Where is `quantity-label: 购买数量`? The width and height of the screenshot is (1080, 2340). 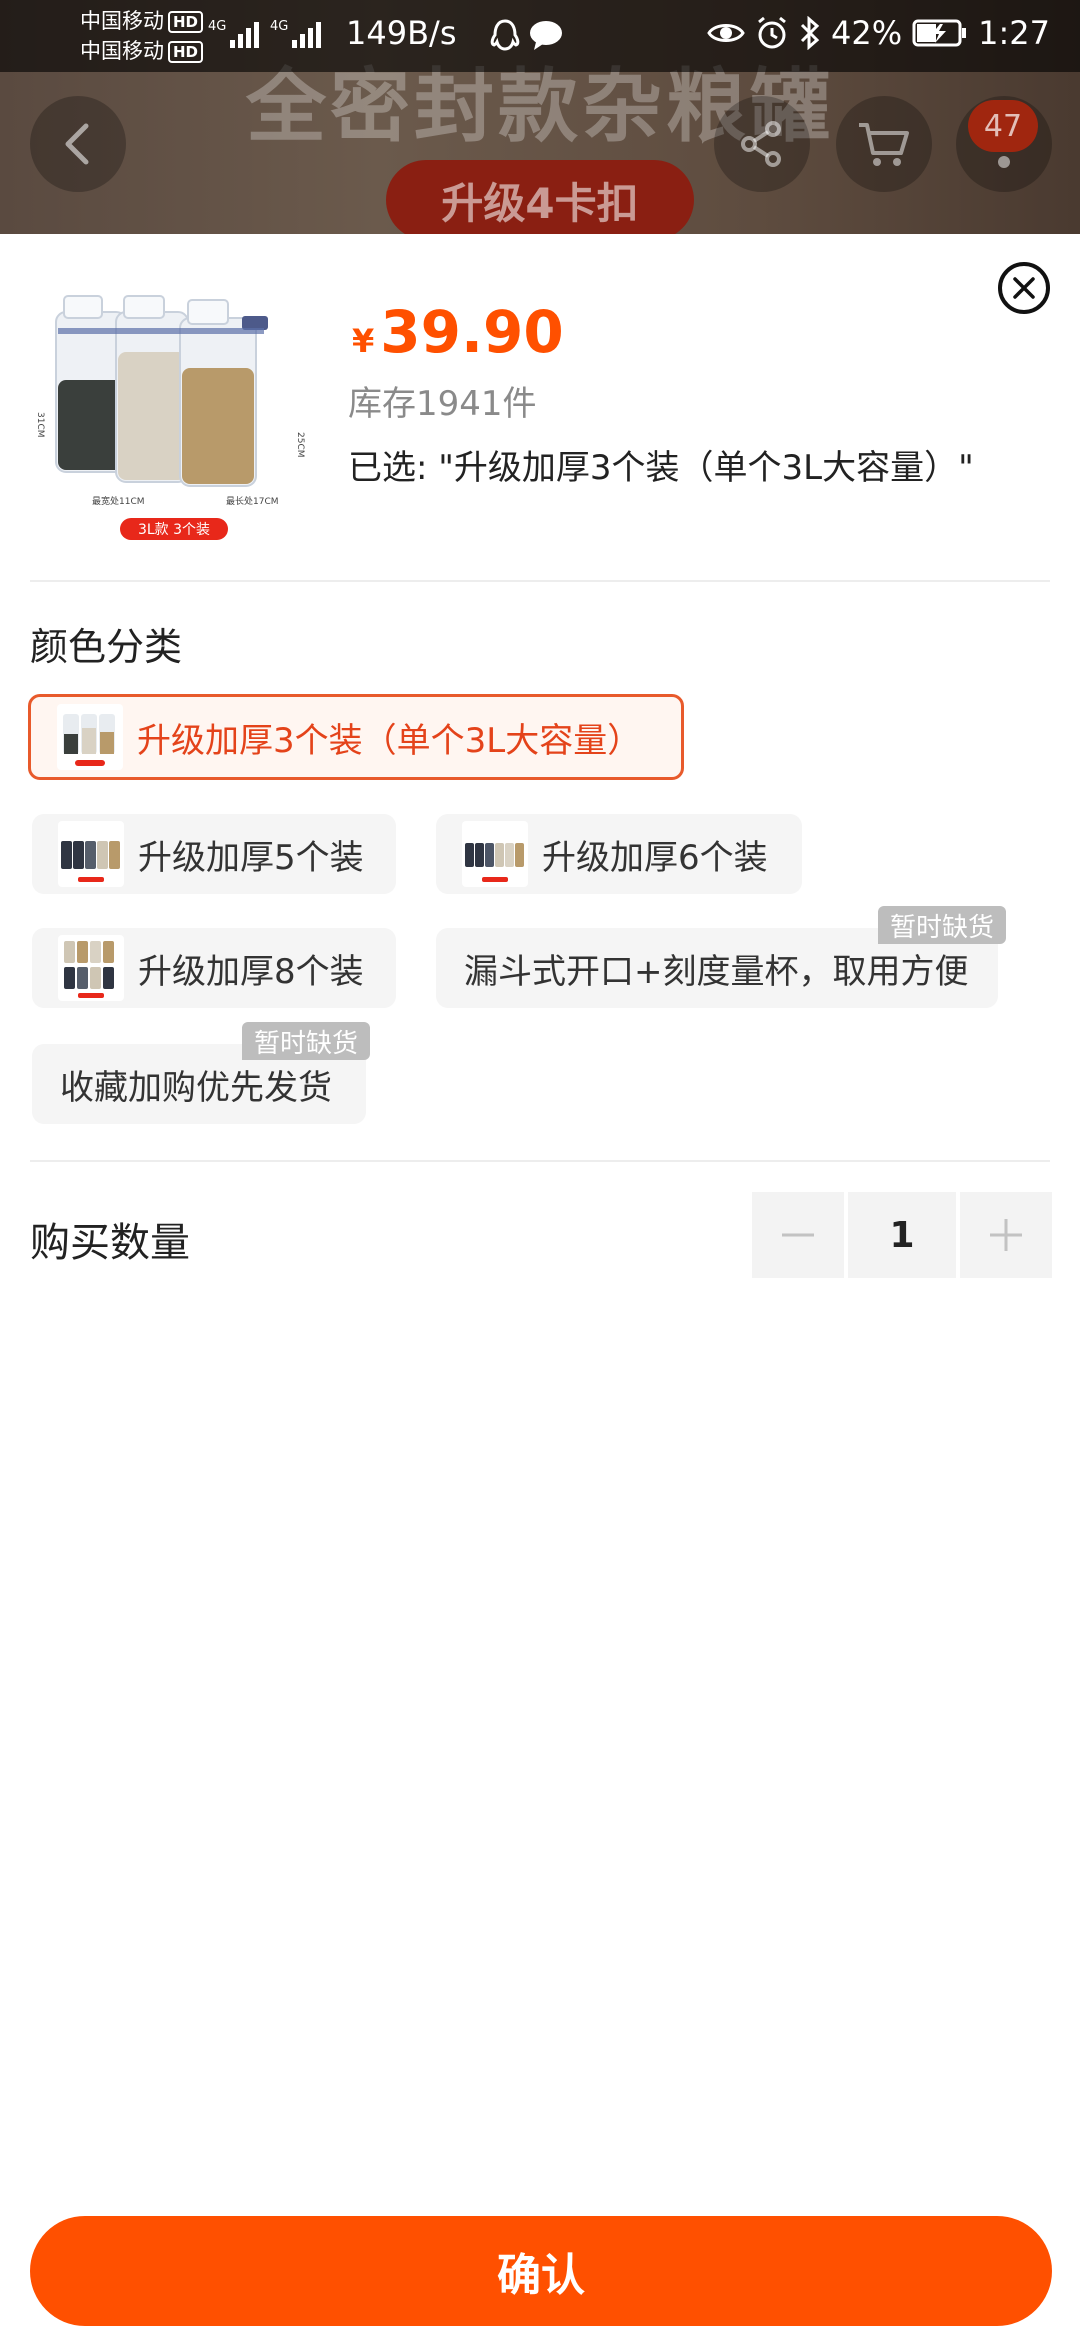 quantity-label: 购买数量 is located at coordinates (110, 1243).